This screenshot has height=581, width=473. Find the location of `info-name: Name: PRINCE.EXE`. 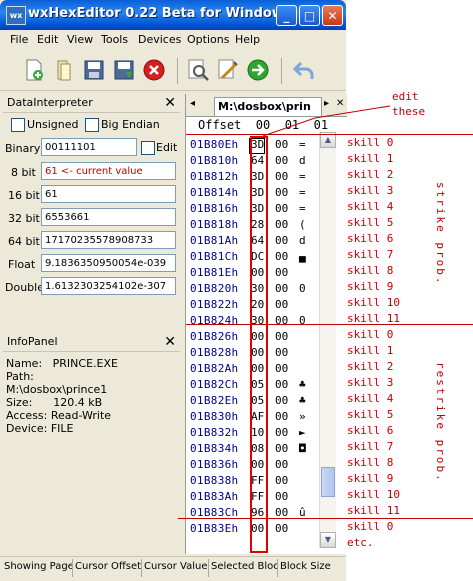

info-name: Name: PRINCE.EXE is located at coordinates (62, 363).